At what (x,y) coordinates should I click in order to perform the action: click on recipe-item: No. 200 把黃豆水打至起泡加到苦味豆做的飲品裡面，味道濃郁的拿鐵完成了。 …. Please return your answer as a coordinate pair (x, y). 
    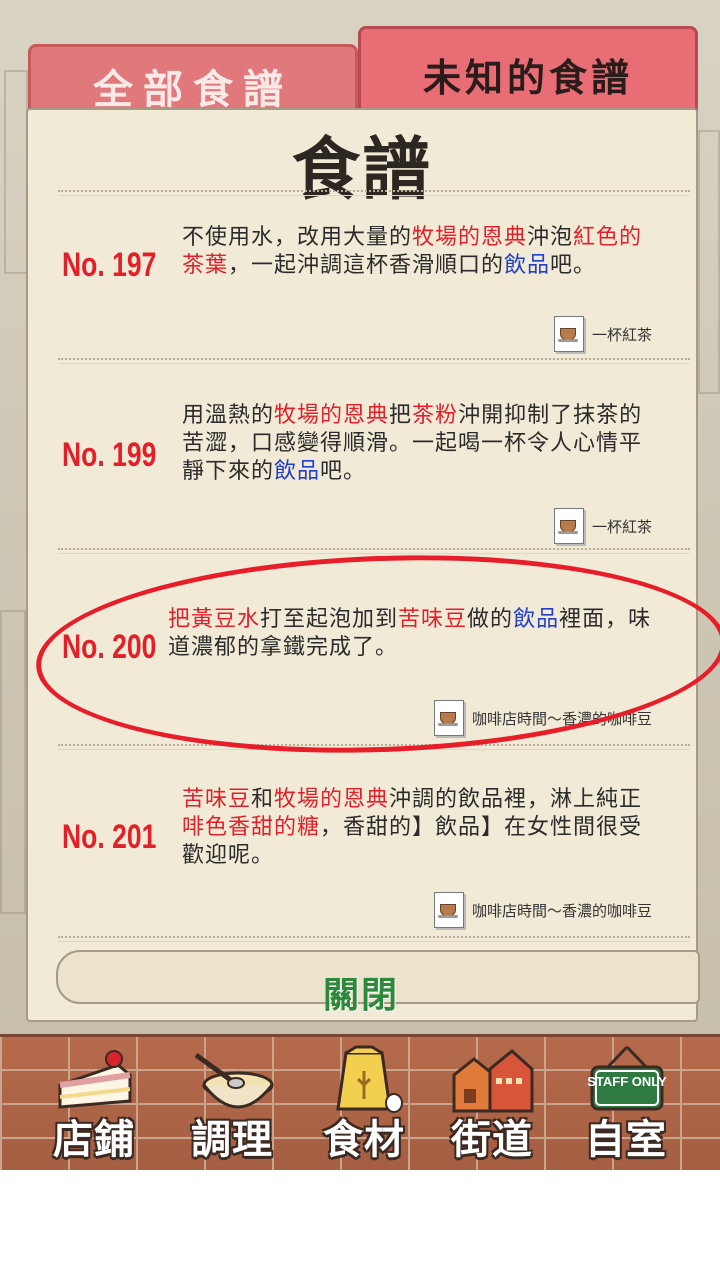
    Looking at the image, I should click on (360, 647).